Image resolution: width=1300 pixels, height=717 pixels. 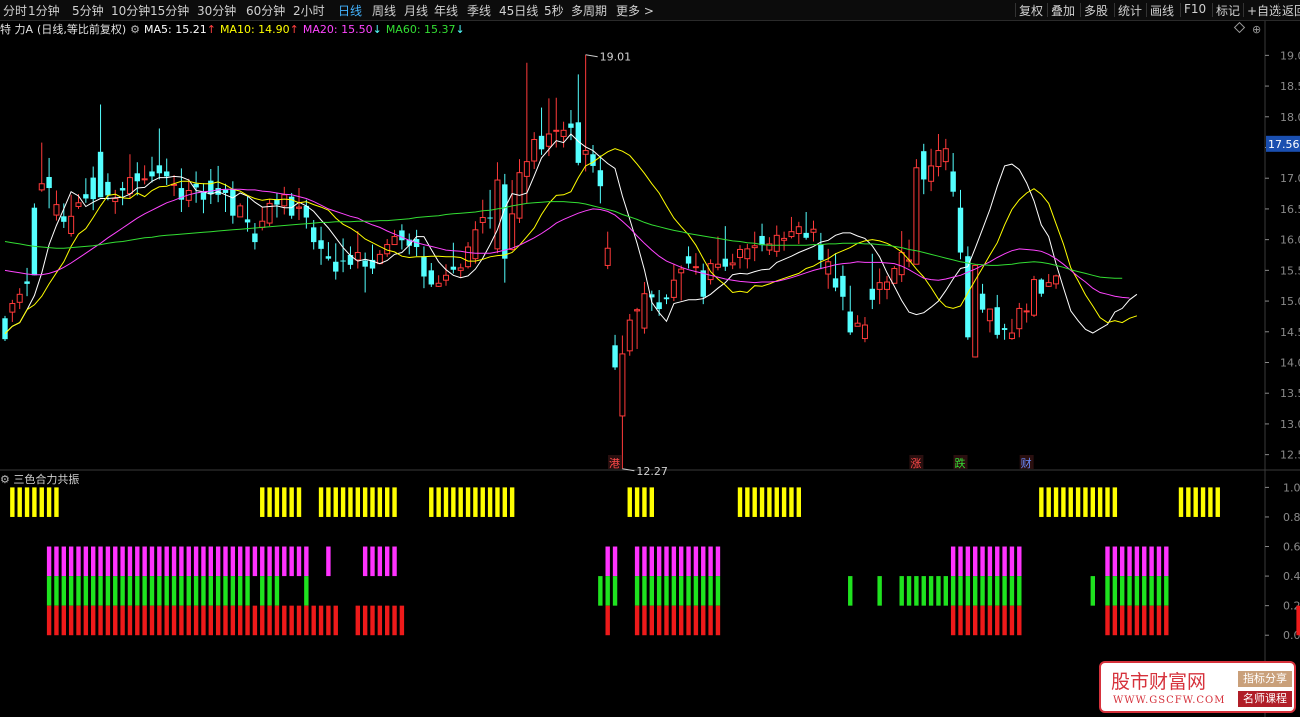 What do you see at coordinates (130, 10) in the screenshot?
I see `period-tab-3: 10分钟` at bounding box center [130, 10].